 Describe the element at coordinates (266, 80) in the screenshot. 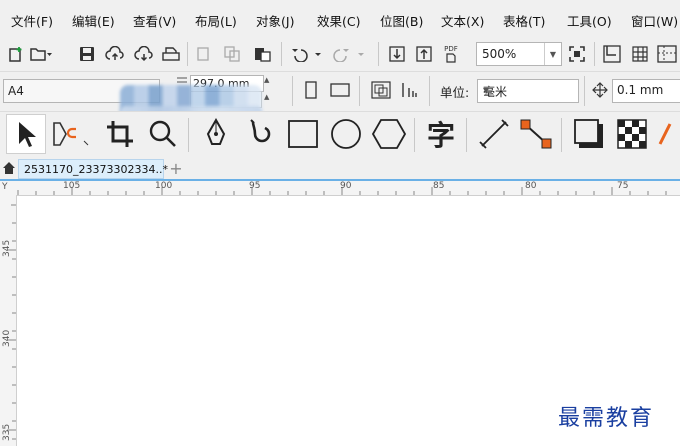

I see `spinner-up-icon: ▲` at that location.